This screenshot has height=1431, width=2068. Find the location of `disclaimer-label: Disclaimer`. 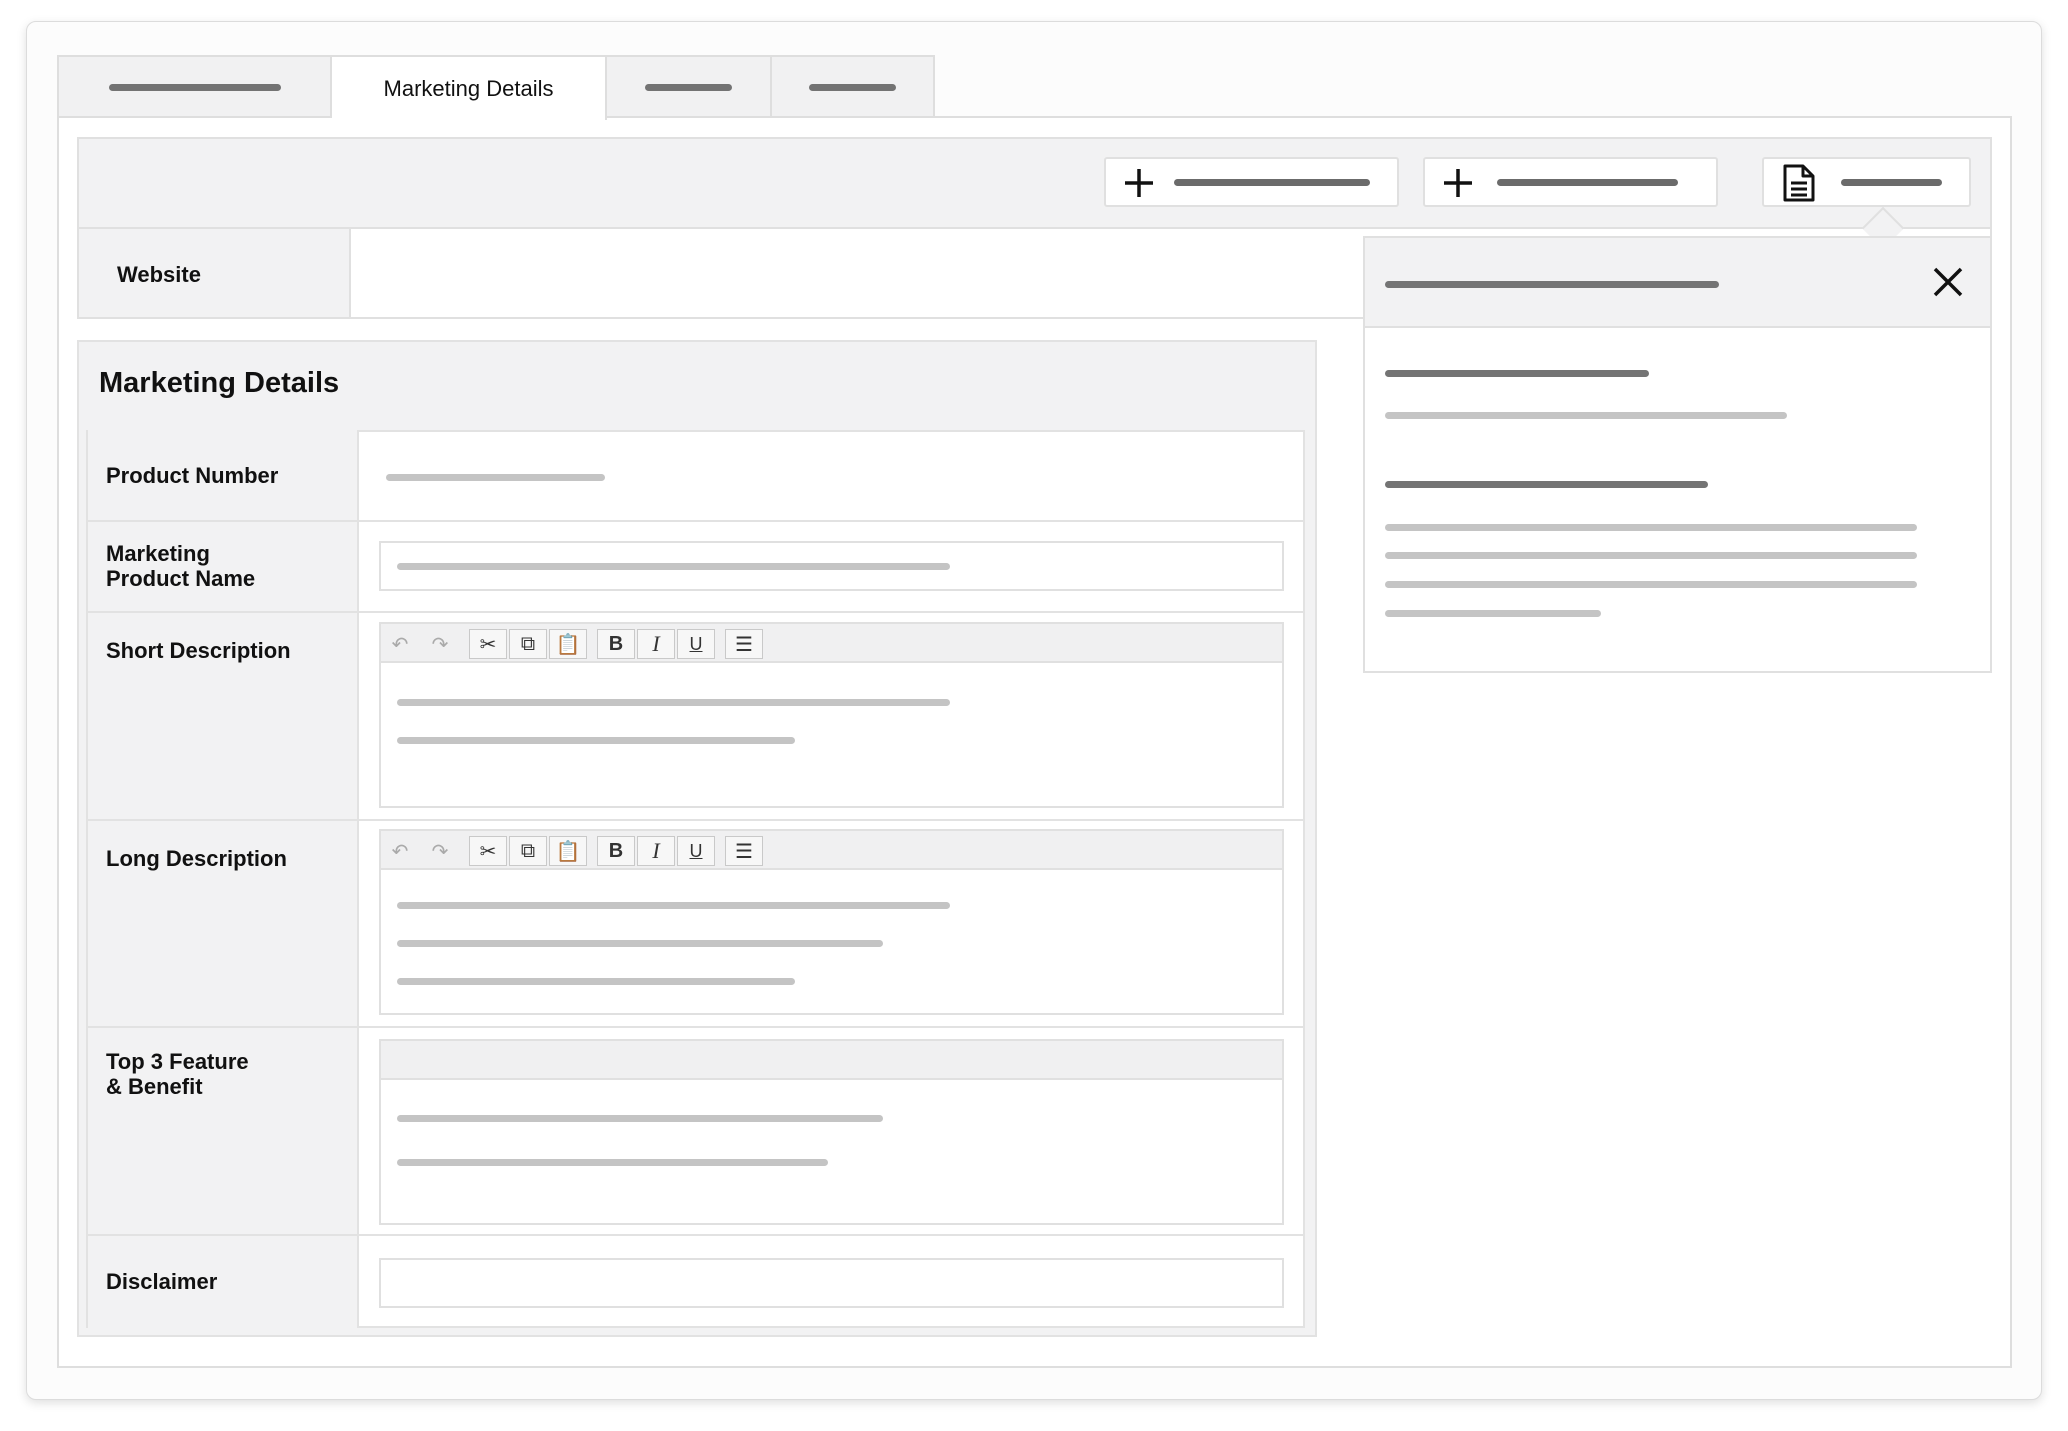

disclaimer-label: Disclaimer is located at coordinates (162, 1281).